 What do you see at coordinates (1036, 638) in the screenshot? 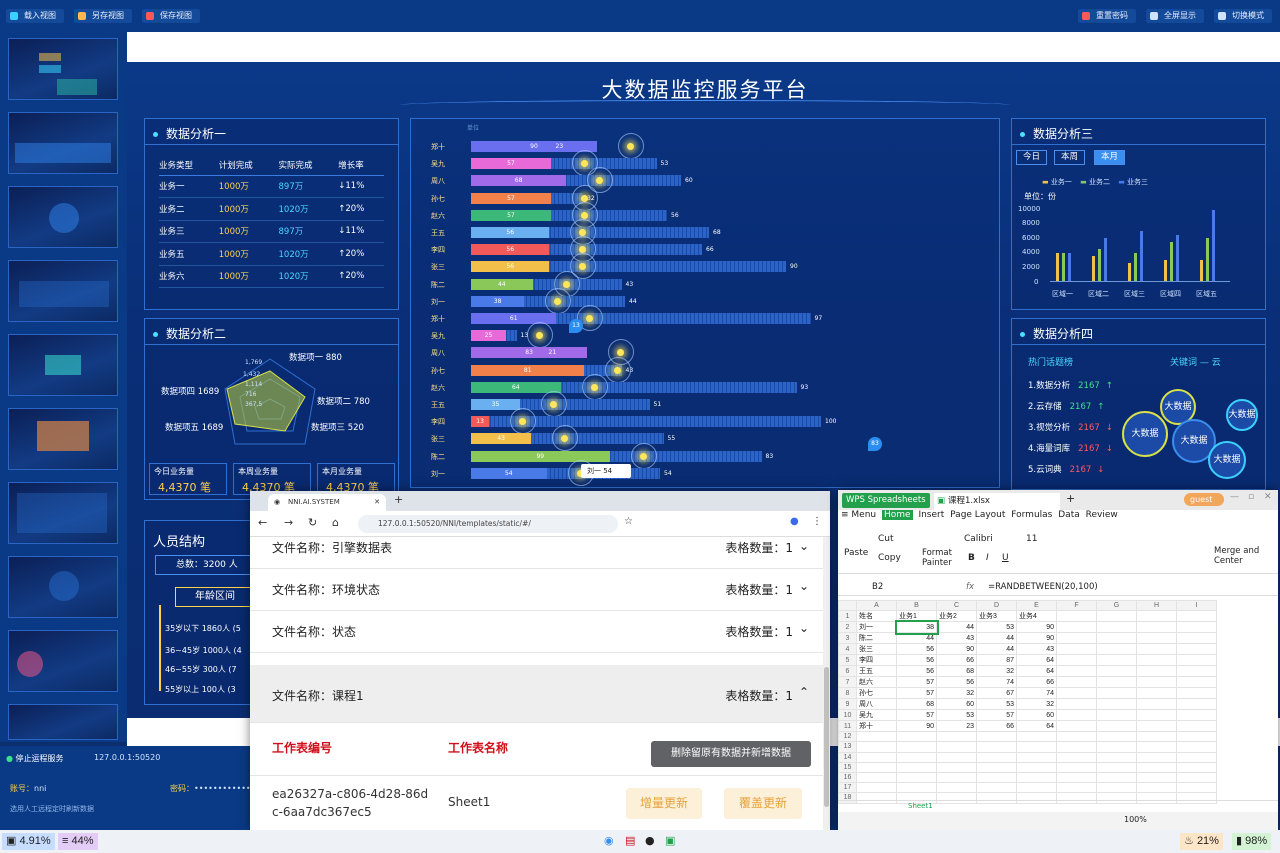
I see `cell: 90` at bounding box center [1036, 638].